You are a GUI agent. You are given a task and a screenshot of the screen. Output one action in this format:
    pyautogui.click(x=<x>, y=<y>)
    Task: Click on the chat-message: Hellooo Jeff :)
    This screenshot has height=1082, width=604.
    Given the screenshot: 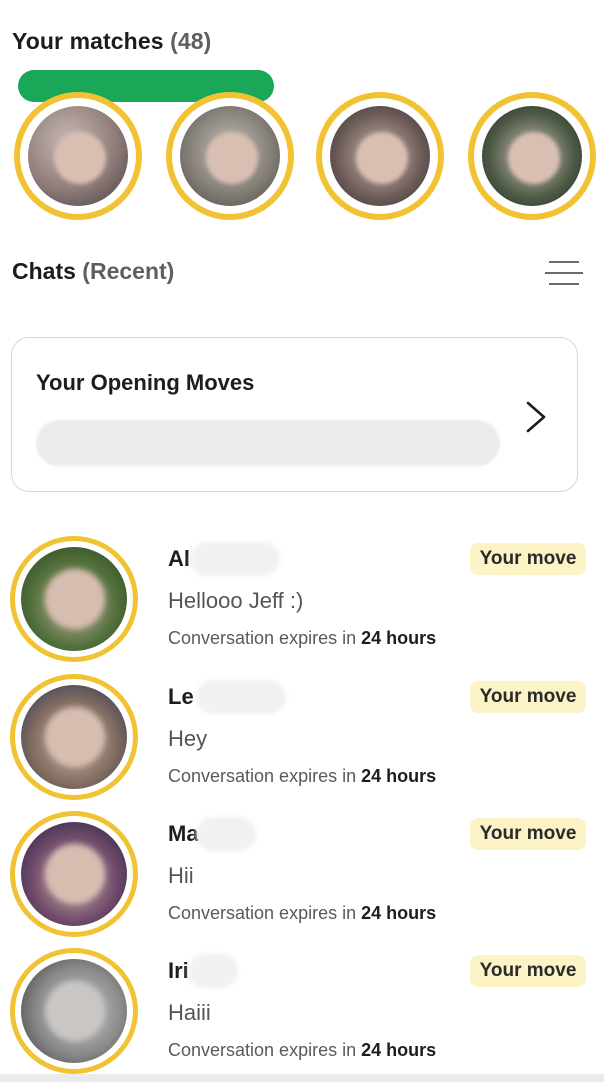 What is the action you would take?
    pyautogui.click(x=236, y=600)
    